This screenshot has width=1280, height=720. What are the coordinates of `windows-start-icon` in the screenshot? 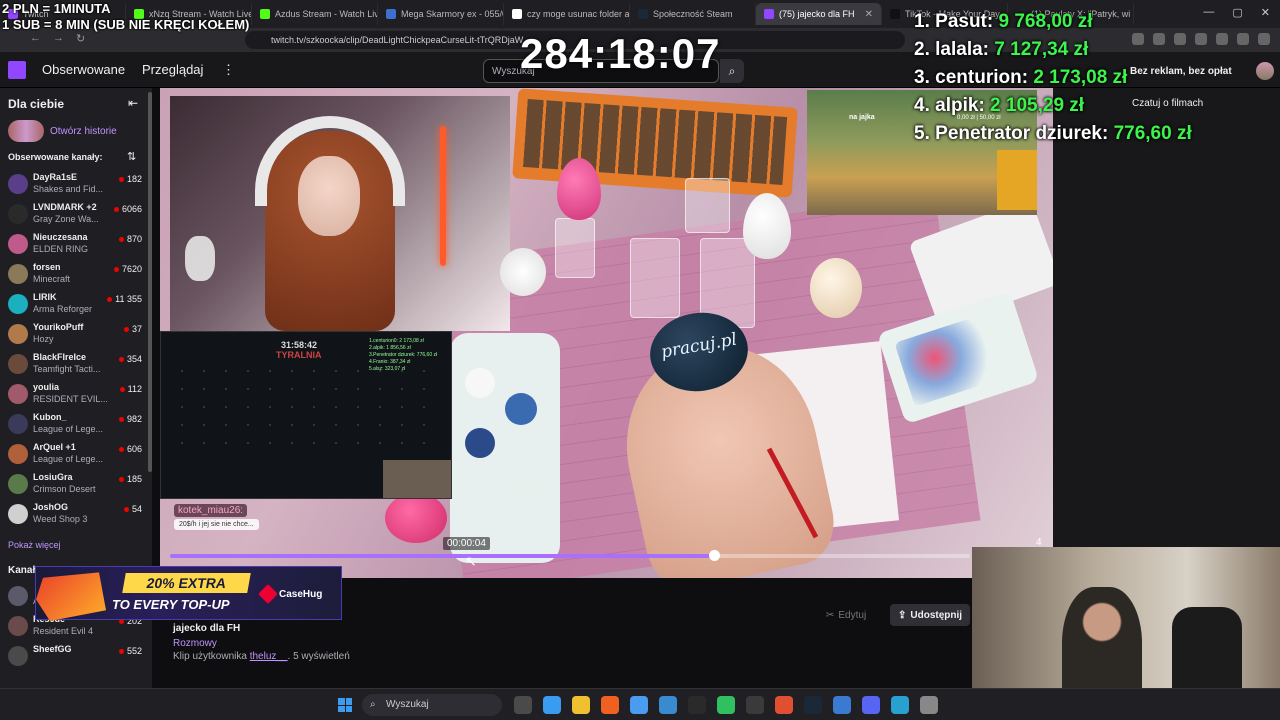 It's located at (345, 705).